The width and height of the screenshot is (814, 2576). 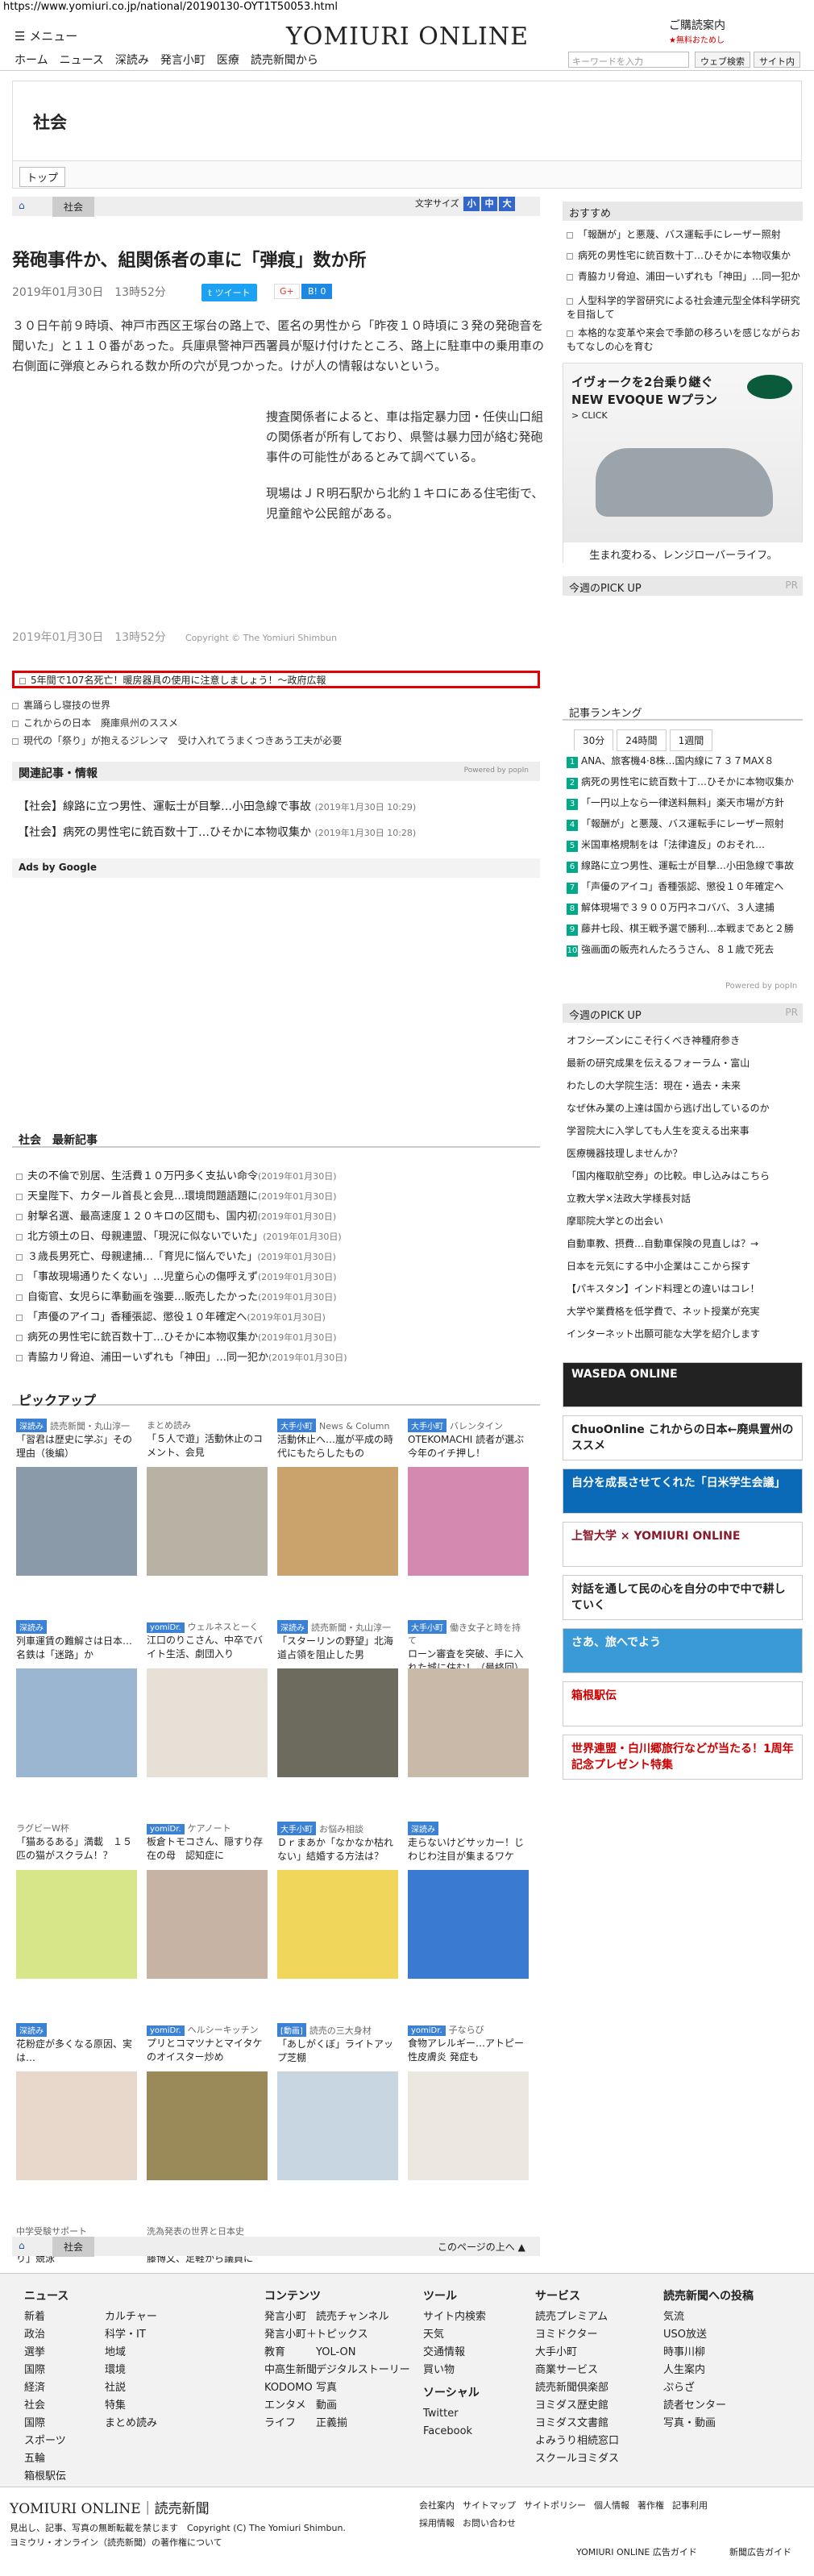 What do you see at coordinates (74, 207) in the screenshot?
I see `breadcrumb-social: 社会` at bounding box center [74, 207].